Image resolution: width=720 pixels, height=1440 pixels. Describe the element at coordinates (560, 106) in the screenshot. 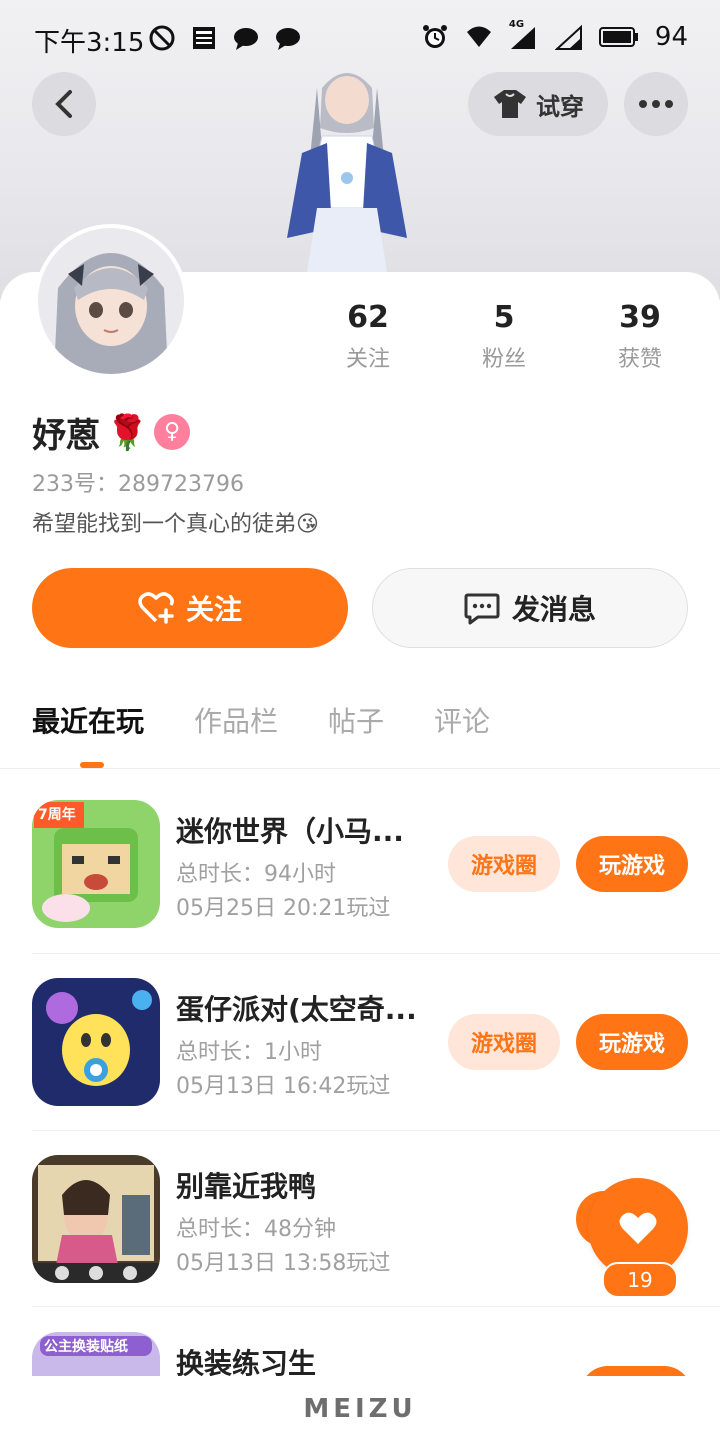

I see `try-on-label: 试穿` at that location.